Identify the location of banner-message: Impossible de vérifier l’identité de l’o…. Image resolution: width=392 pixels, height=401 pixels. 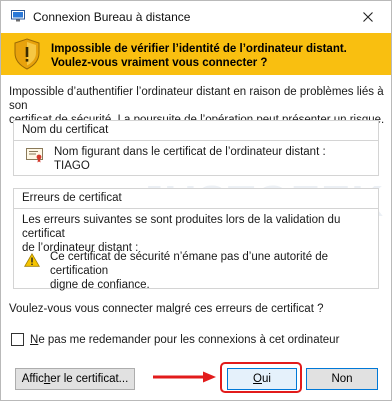
(199, 56).